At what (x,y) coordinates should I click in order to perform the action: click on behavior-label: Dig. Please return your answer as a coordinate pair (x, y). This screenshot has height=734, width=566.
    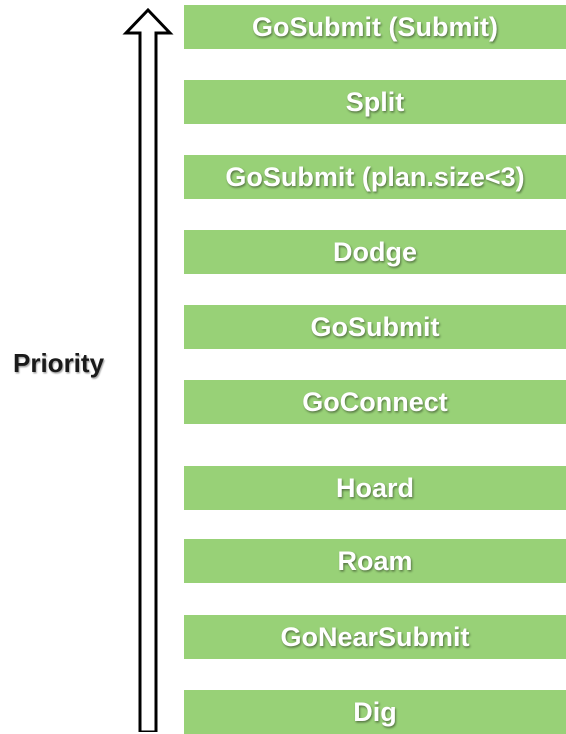
    Looking at the image, I should click on (375, 711).